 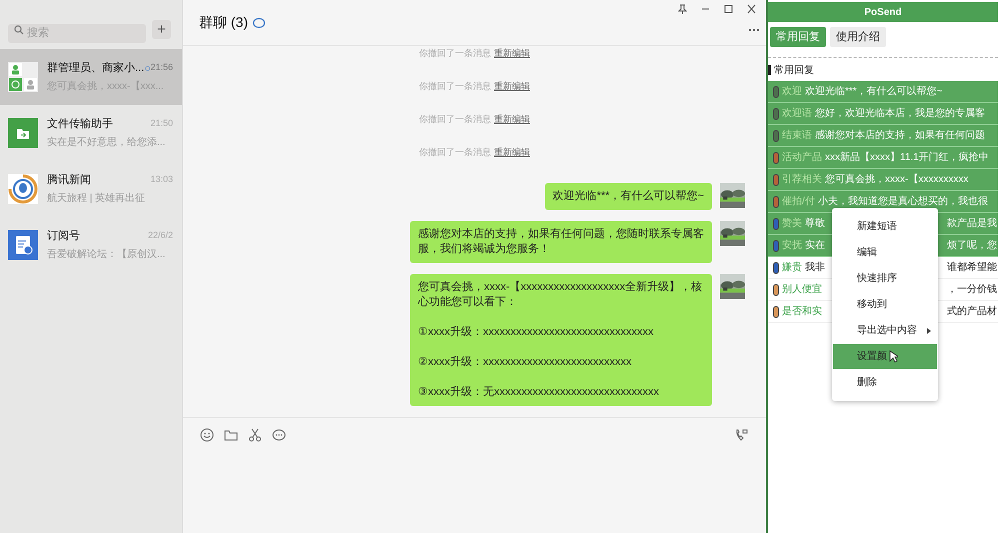 What do you see at coordinates (815, 267) in the screenshot?
I see `reply-text: 我非` at bounding box center [815, 267].